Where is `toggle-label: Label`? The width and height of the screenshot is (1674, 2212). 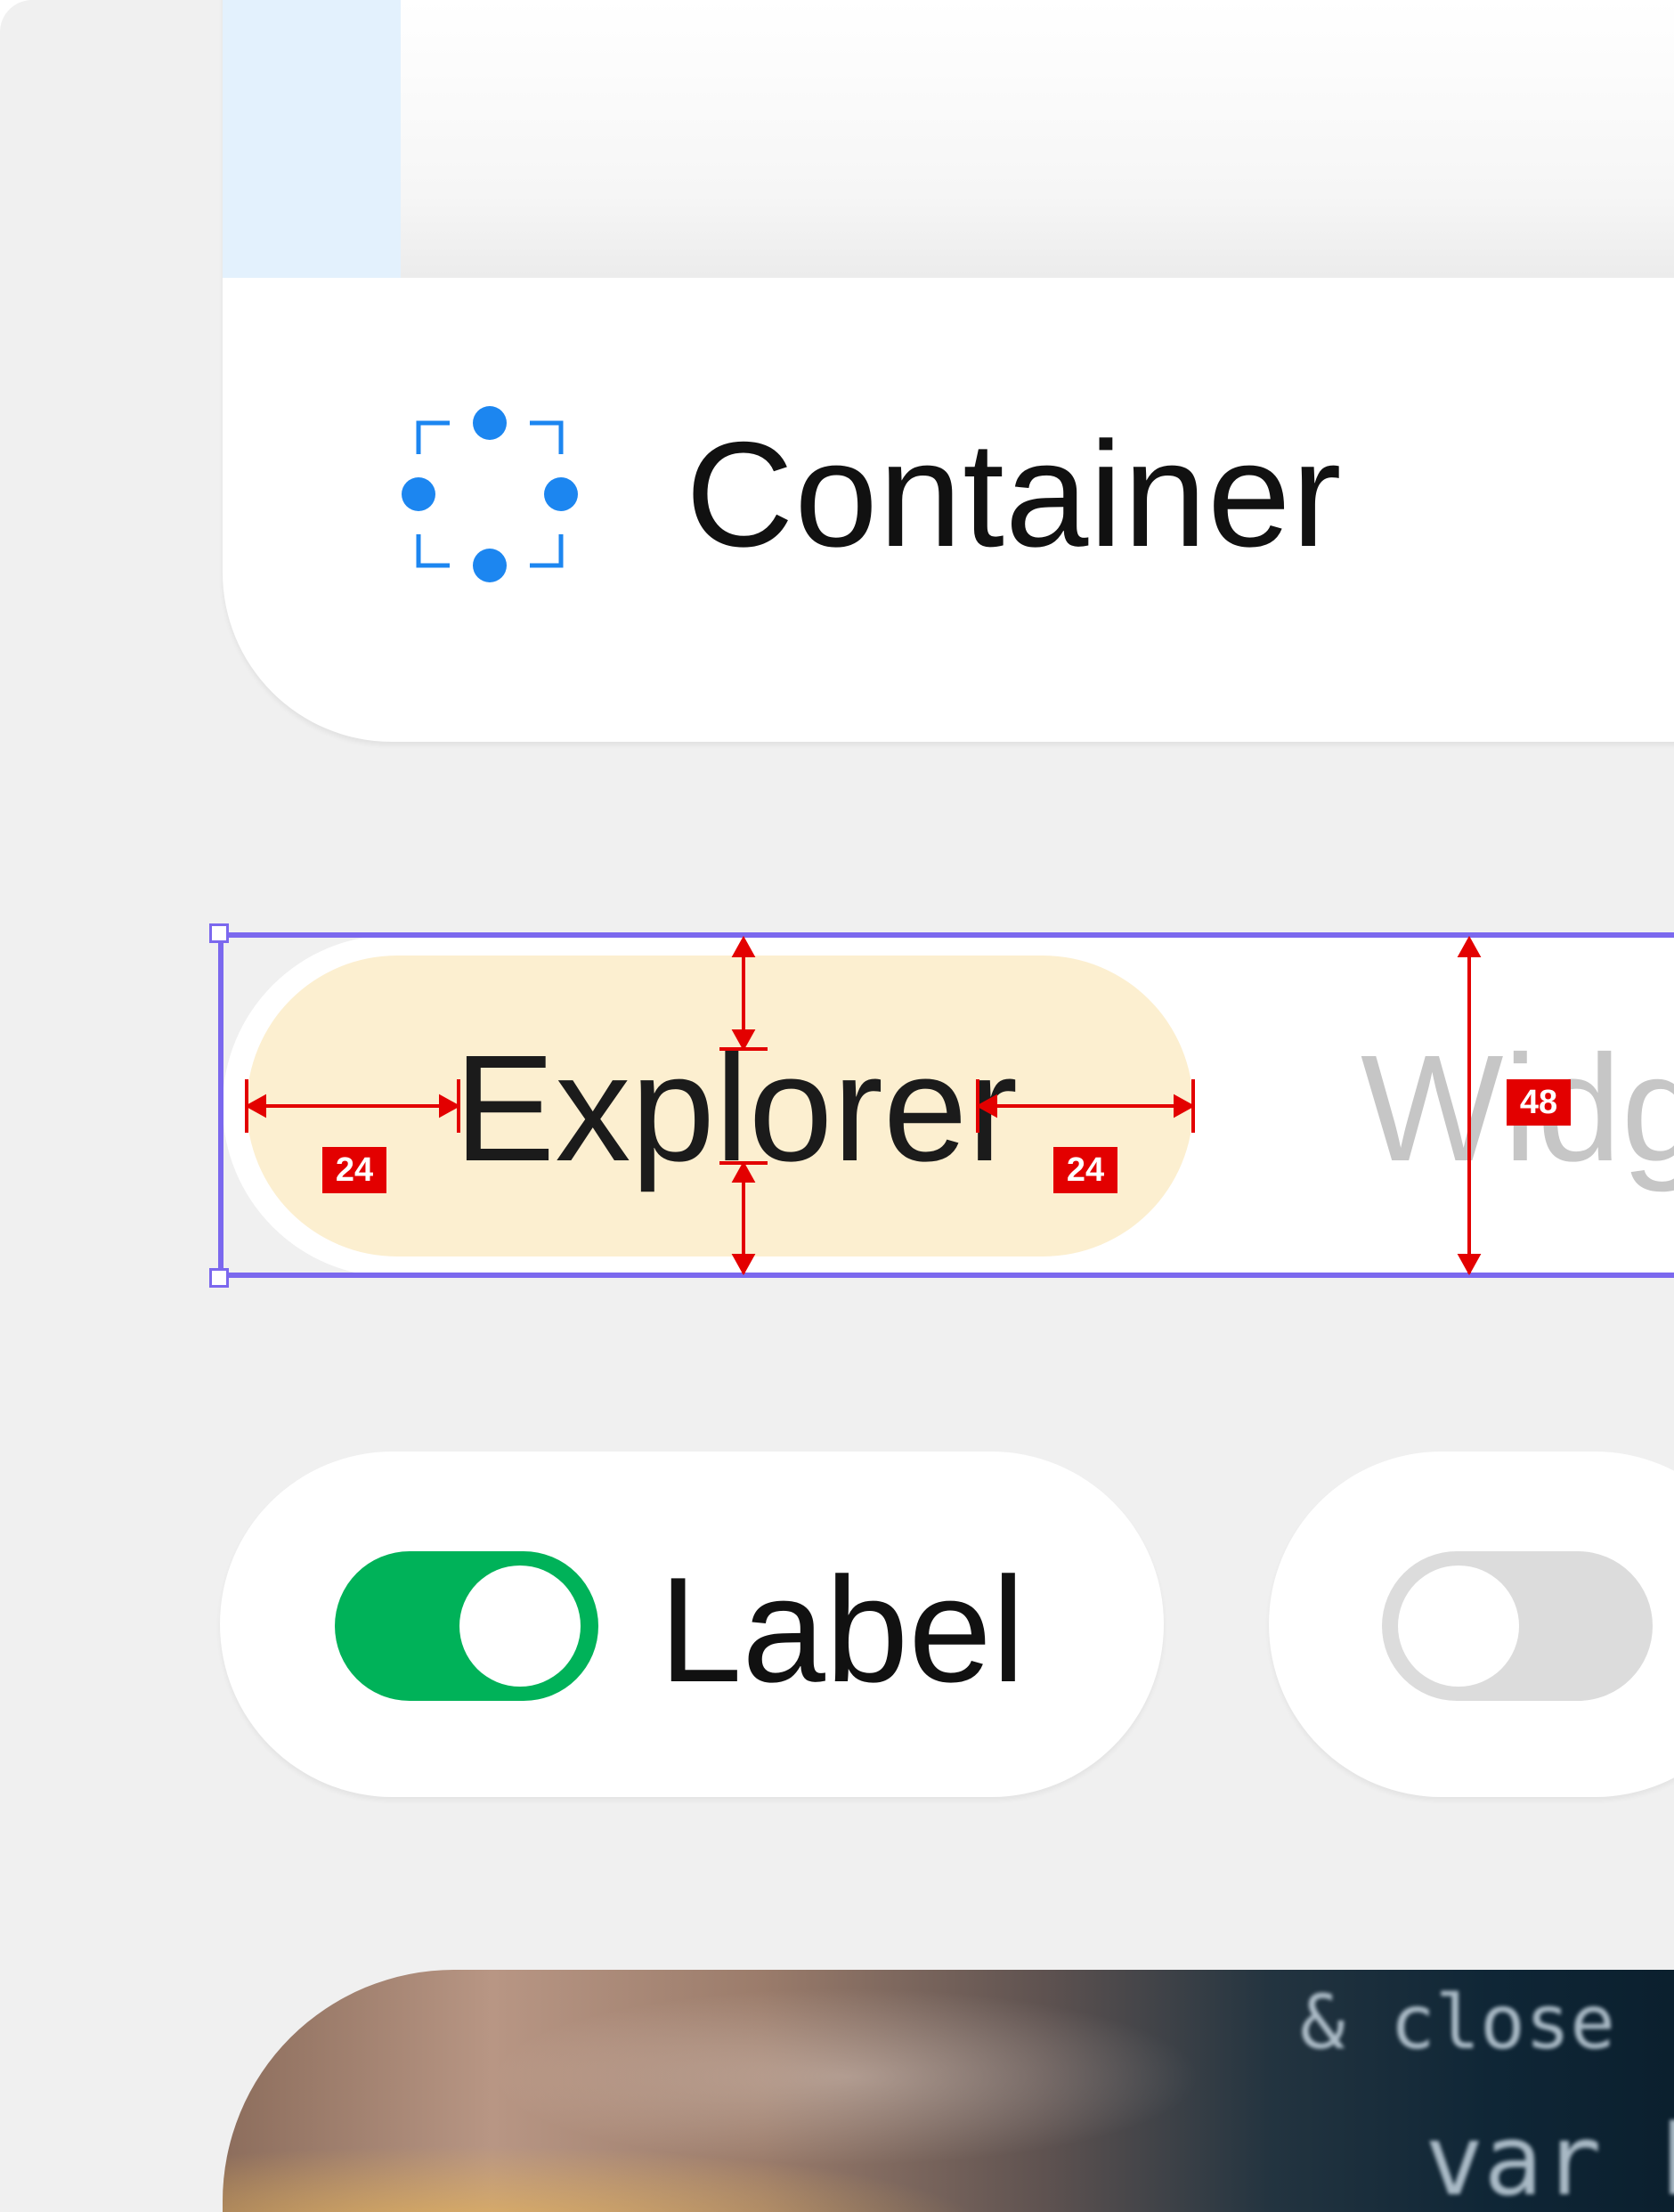 toggle-label: Label is located at coordinates (843, 1629).